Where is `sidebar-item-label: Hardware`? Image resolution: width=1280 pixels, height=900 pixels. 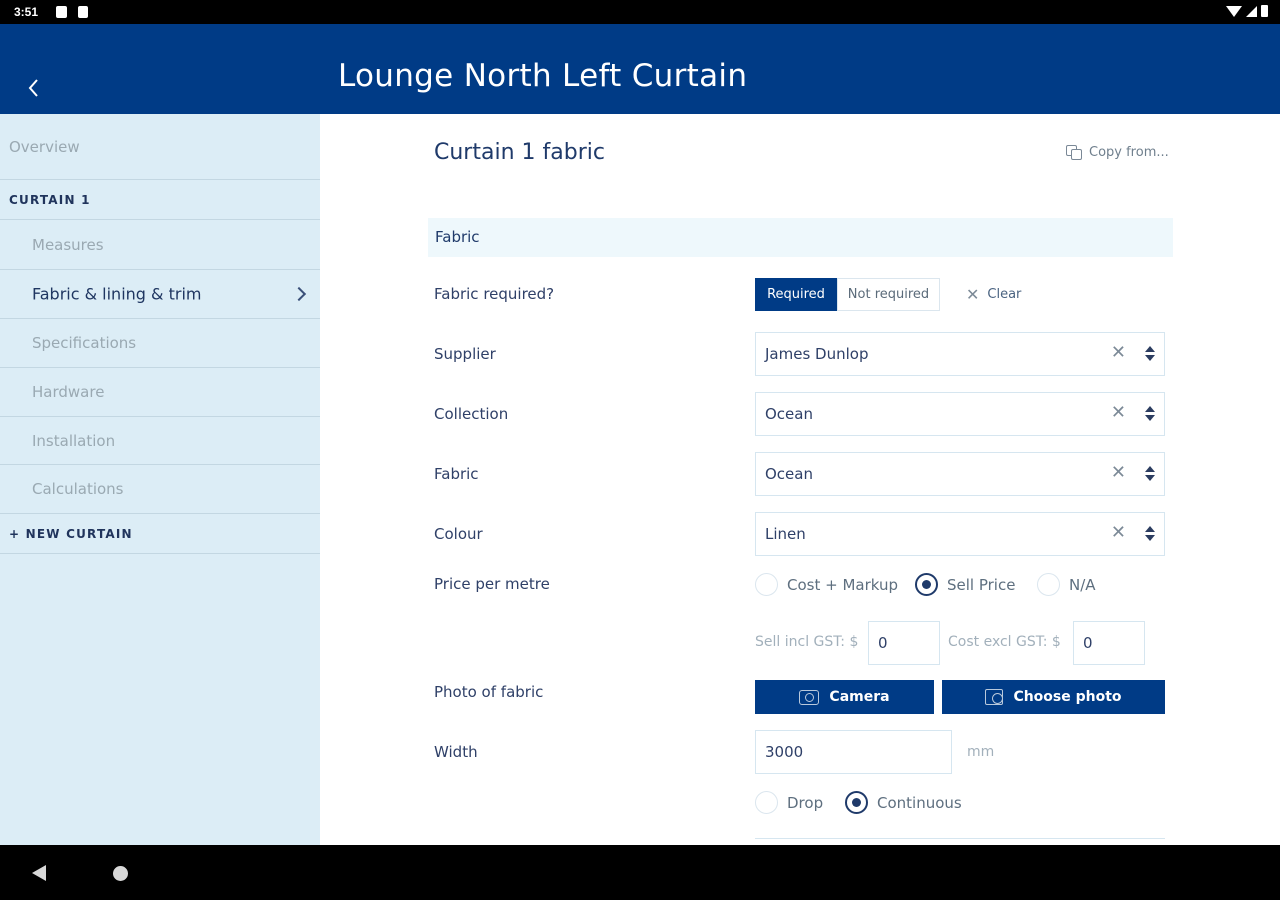 sidebar-item-label: Hardware is located at coordinates (68, 392).